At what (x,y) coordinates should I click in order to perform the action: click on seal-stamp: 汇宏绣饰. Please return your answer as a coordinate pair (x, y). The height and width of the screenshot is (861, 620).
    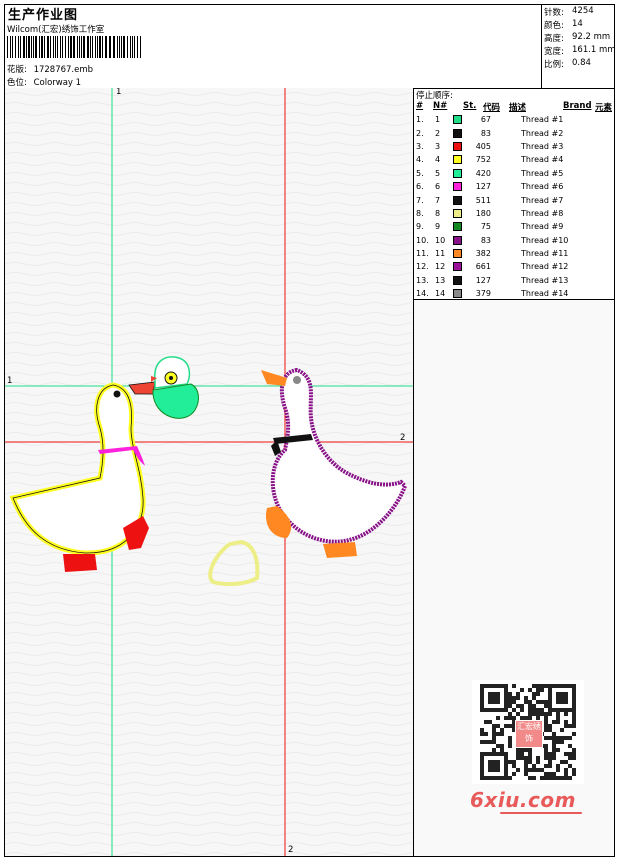
    Looking at the image, I should click on (529, 734).